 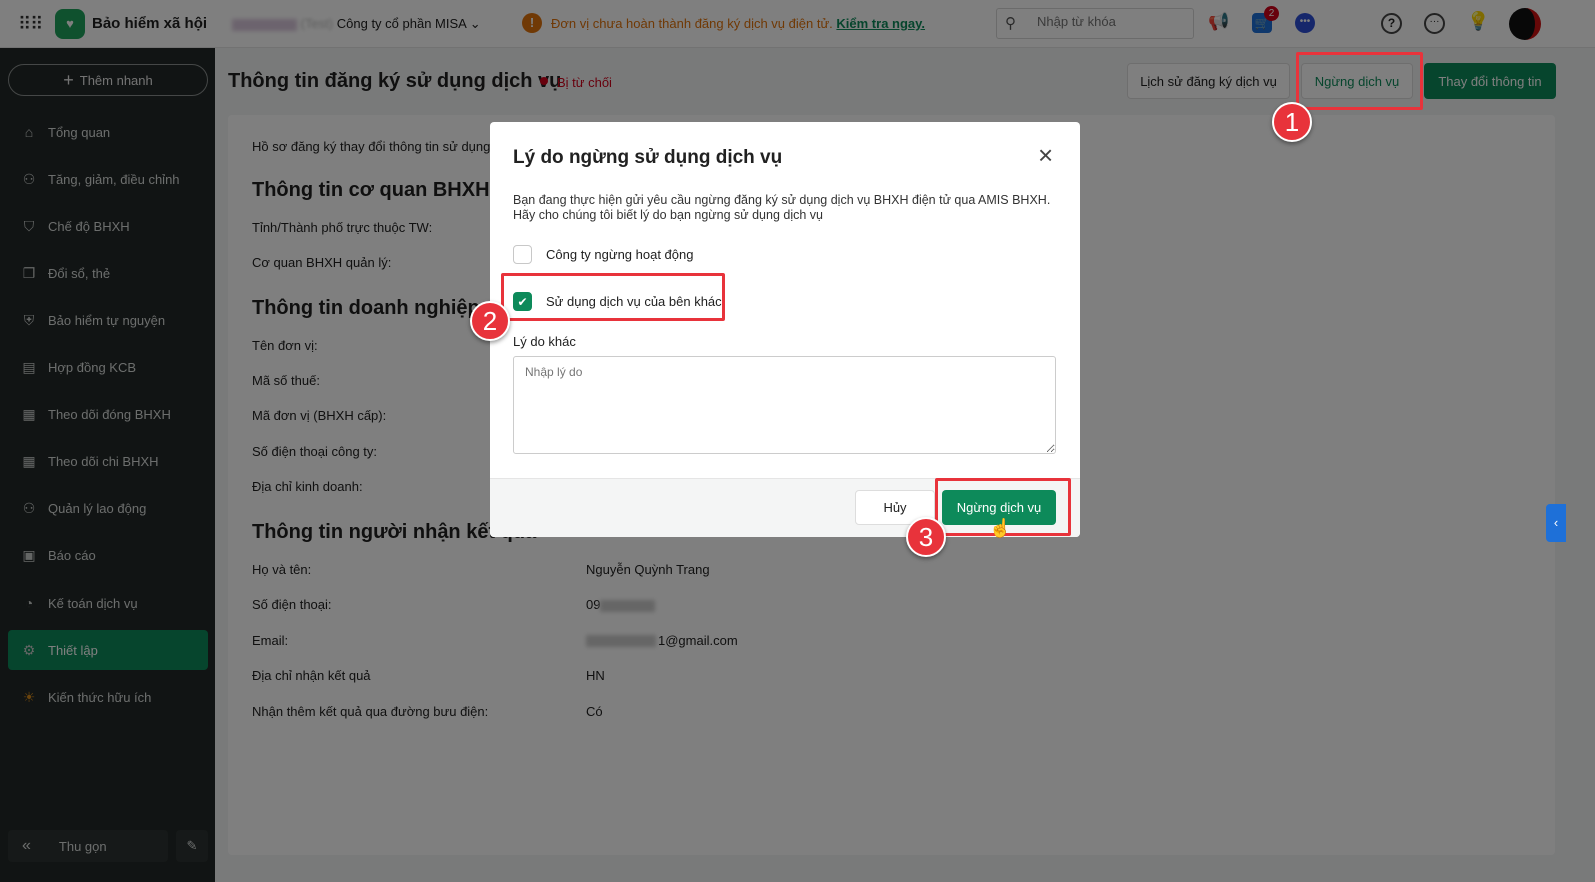 I want to click on step-badge-3: 3, so click(x=926, y=537).